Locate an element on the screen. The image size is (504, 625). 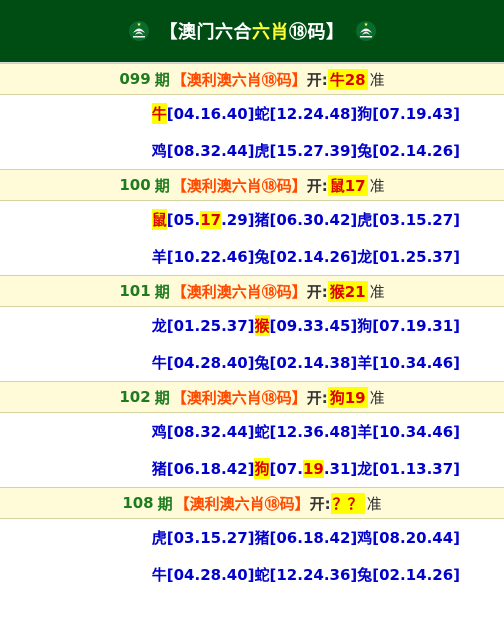
period-header: 108 期【澳利澳六肖⑱码】 开:？？准 is located at coordinates (252, 503).